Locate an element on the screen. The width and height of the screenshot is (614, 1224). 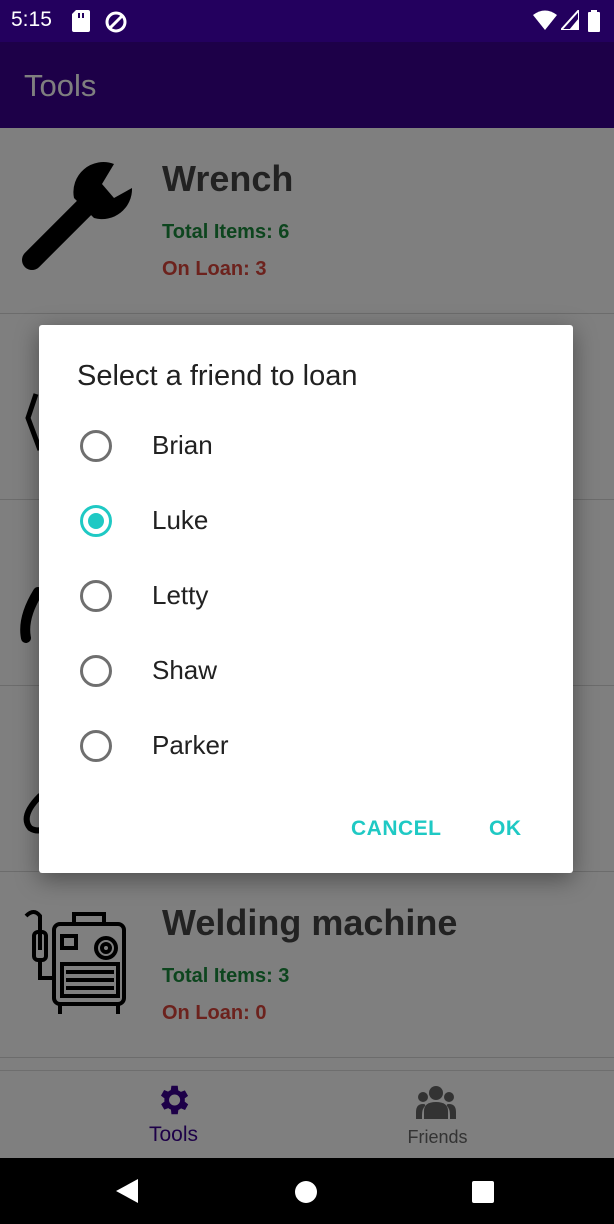
cancel-button: CANCEL is located at coordinates (396, 829).